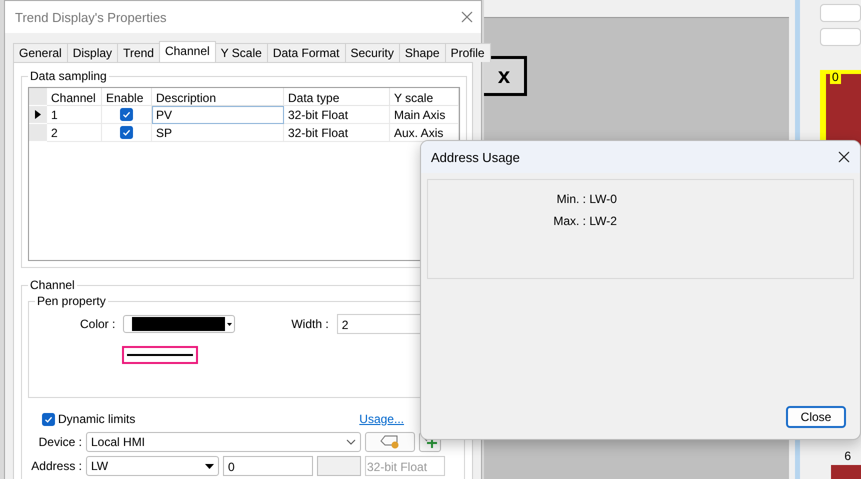 The width and height of the screenshot is (861, 479). Describe the element at coordinates (847, 456) in the screenshot. I see `tile-label: 6` at that location.